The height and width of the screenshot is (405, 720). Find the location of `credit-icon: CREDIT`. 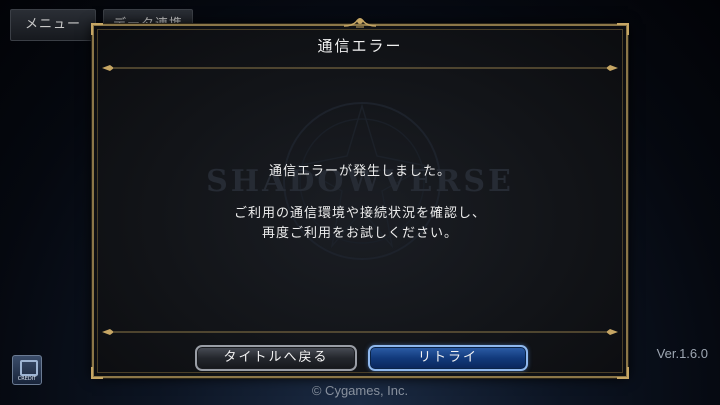

credit-icon: CREDIT is located at coordinates (27, 370).